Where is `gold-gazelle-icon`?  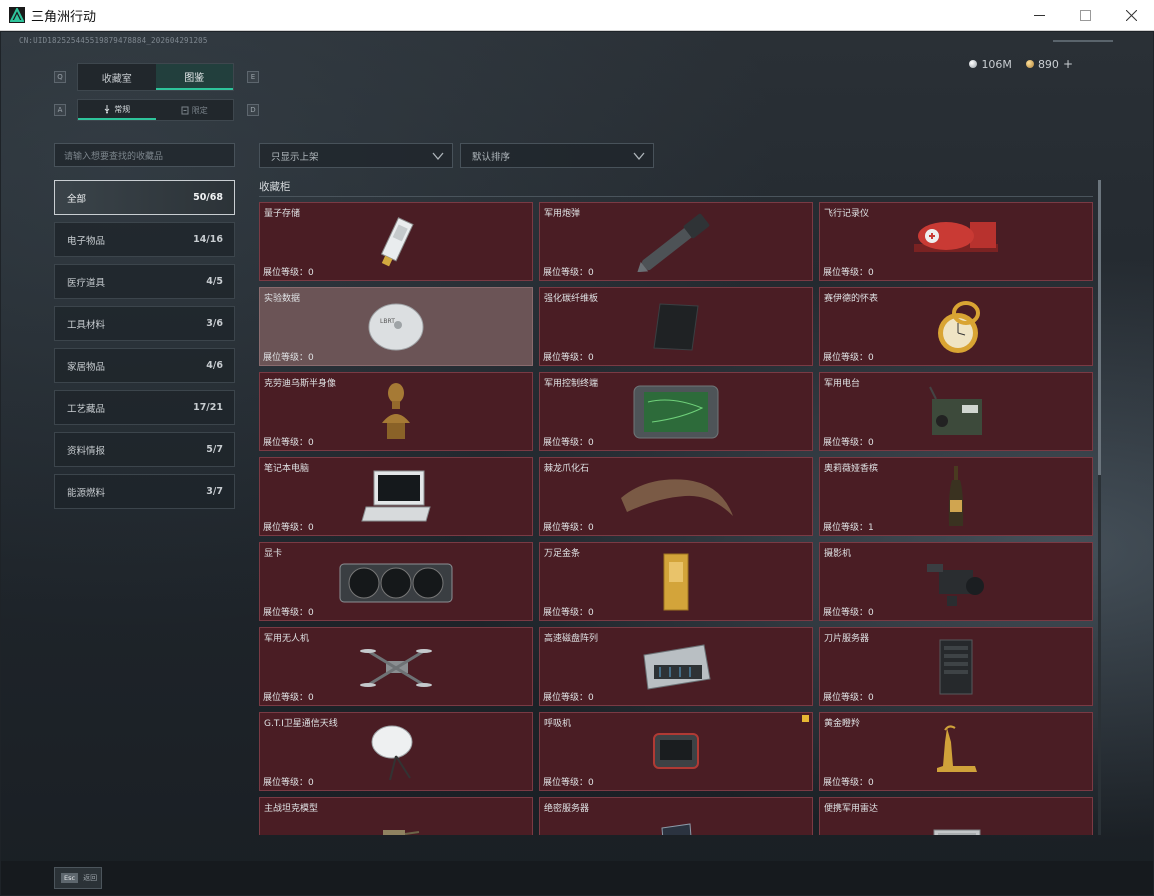 gold-gazelle-icon is located at coordinates (956, 752).